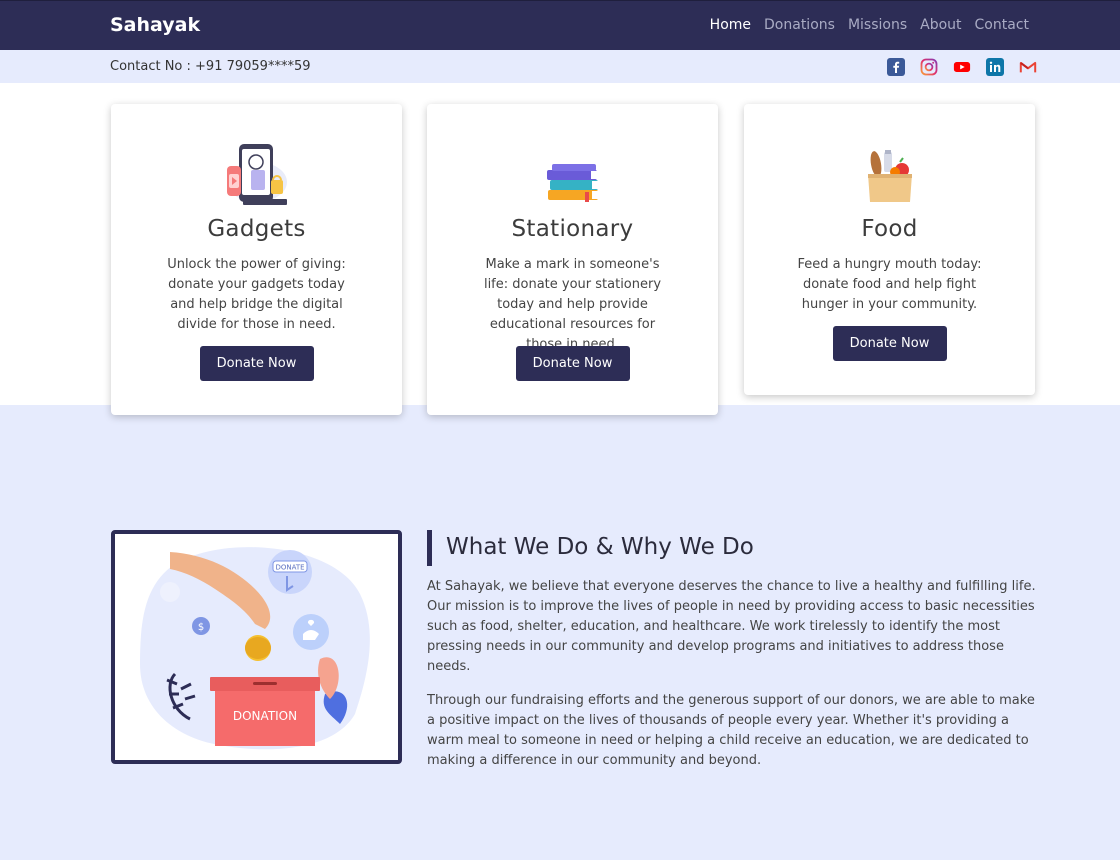 The height and width of the screenshot is (860, 1120). I want to click on grocery-bag-icon, so click(890, 178).